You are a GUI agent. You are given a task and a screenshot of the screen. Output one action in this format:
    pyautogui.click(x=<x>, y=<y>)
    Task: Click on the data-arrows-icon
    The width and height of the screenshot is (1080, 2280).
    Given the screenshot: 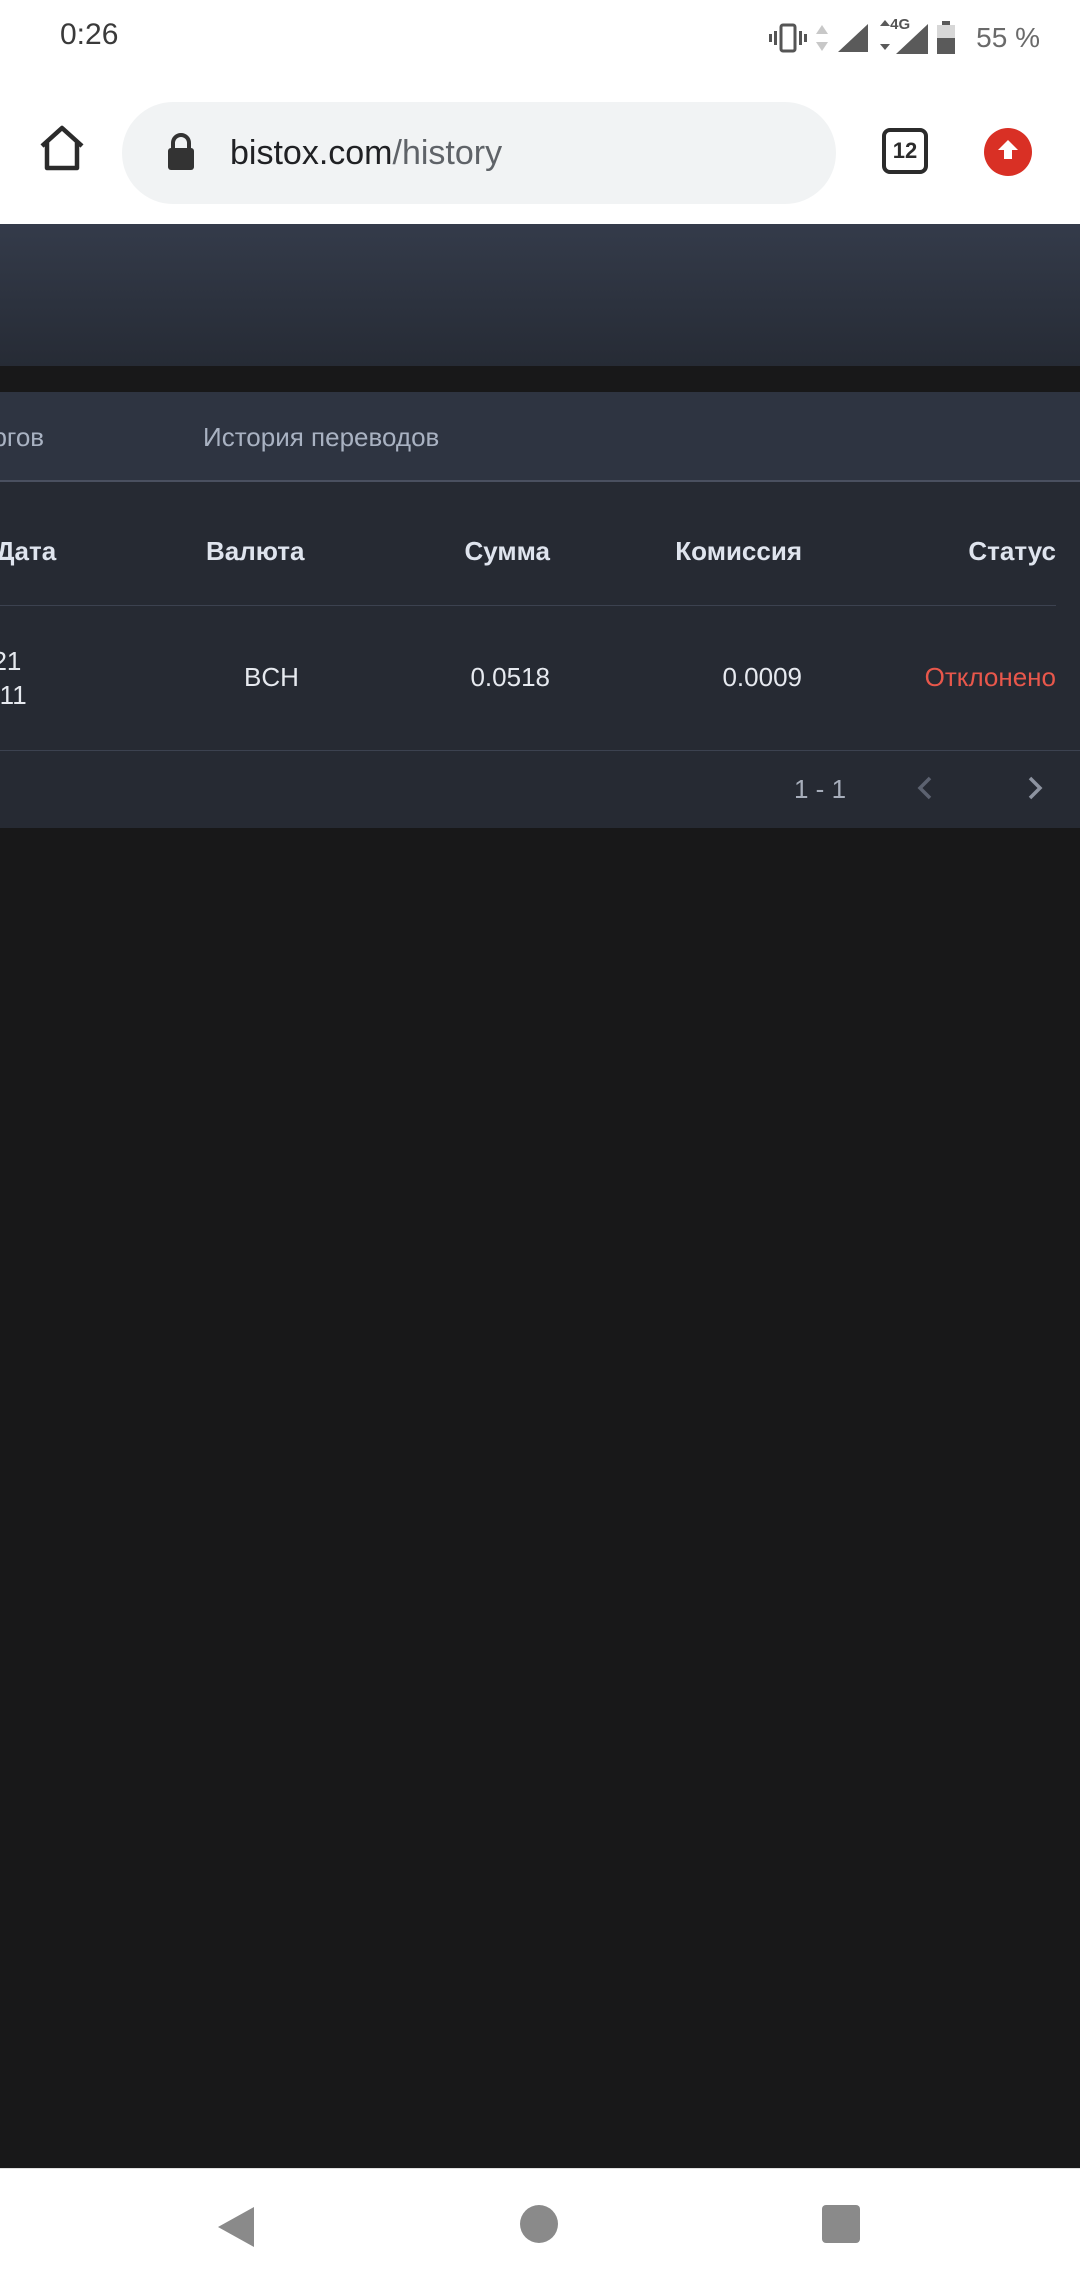 What is the action you would take?
    pyautogui.click(x=822, y=38)
    